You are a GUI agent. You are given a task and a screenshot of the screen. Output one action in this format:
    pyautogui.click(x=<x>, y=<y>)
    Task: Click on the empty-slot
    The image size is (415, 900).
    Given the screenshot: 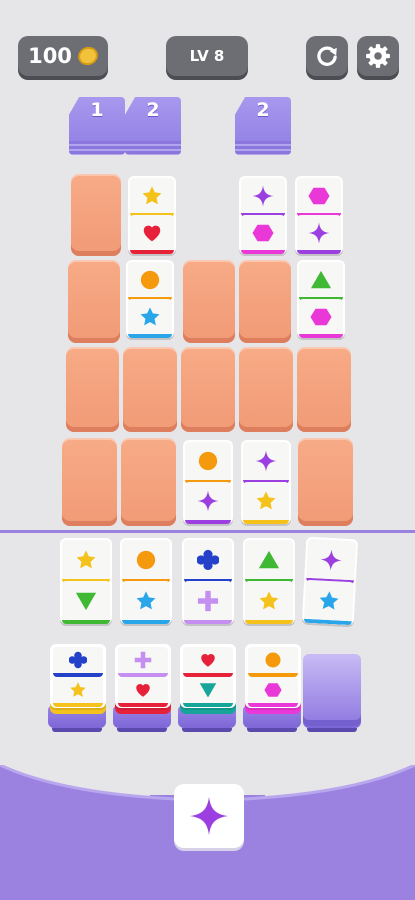 What is the action you would take?
    pyautogui.click(x=332, y=690)
    